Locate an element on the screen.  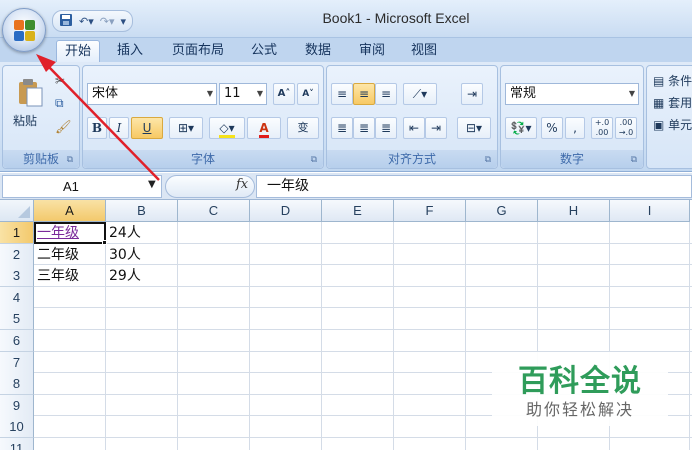
office-button is located at coordinates (24, 30).